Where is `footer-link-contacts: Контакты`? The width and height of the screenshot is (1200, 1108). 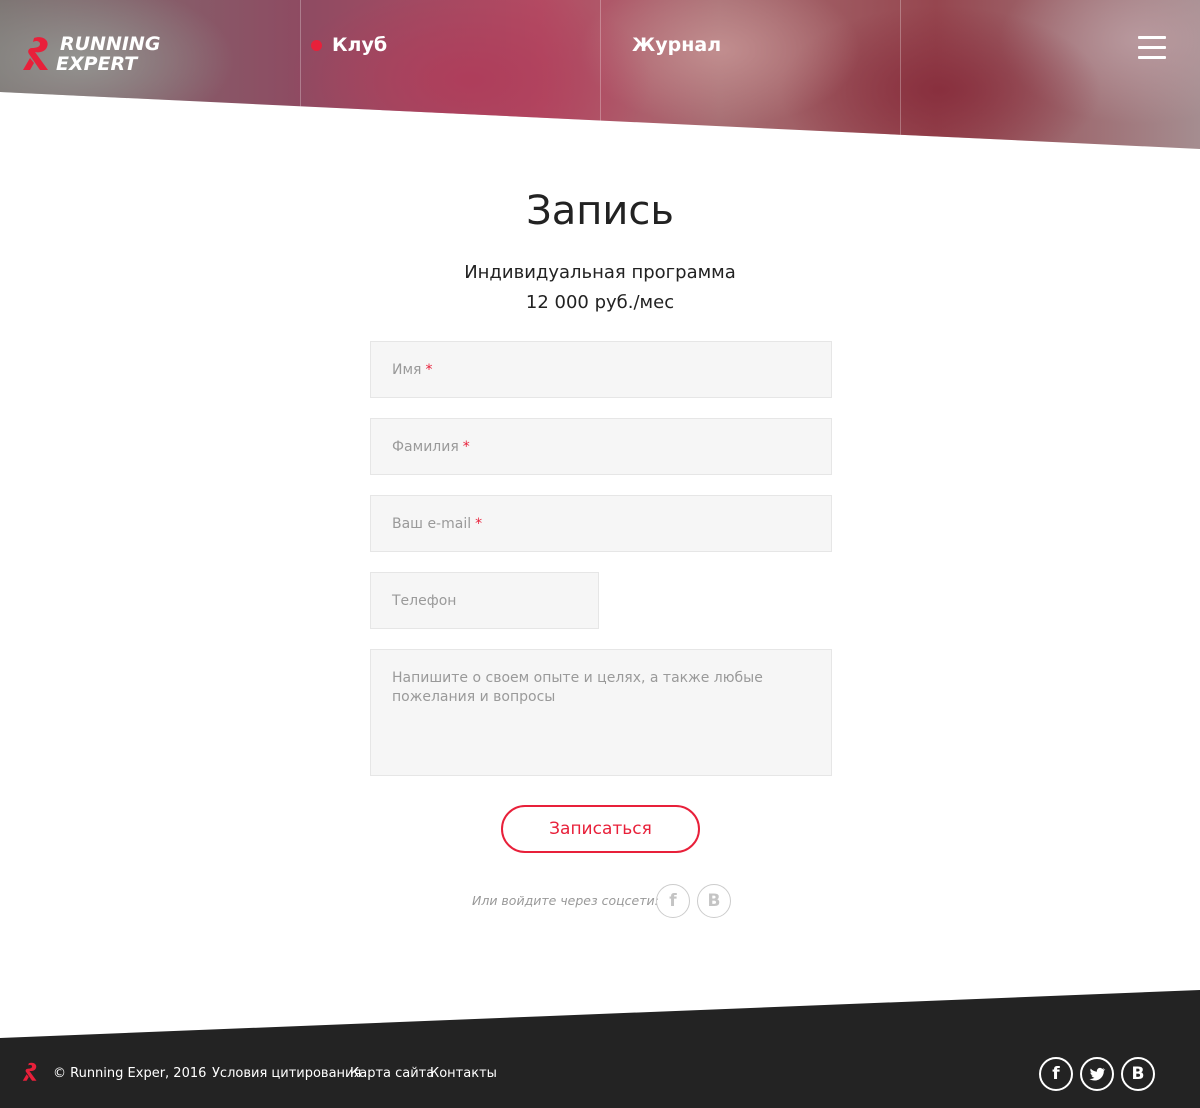 footer-link-contacts: Контакты is located at coordinates (463, 1073).